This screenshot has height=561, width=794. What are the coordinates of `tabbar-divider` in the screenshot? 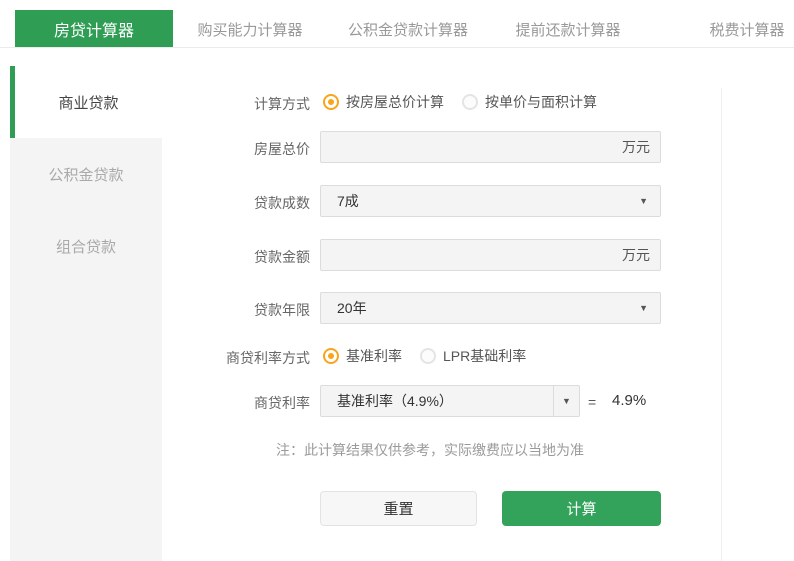 It's located at (397, 47).